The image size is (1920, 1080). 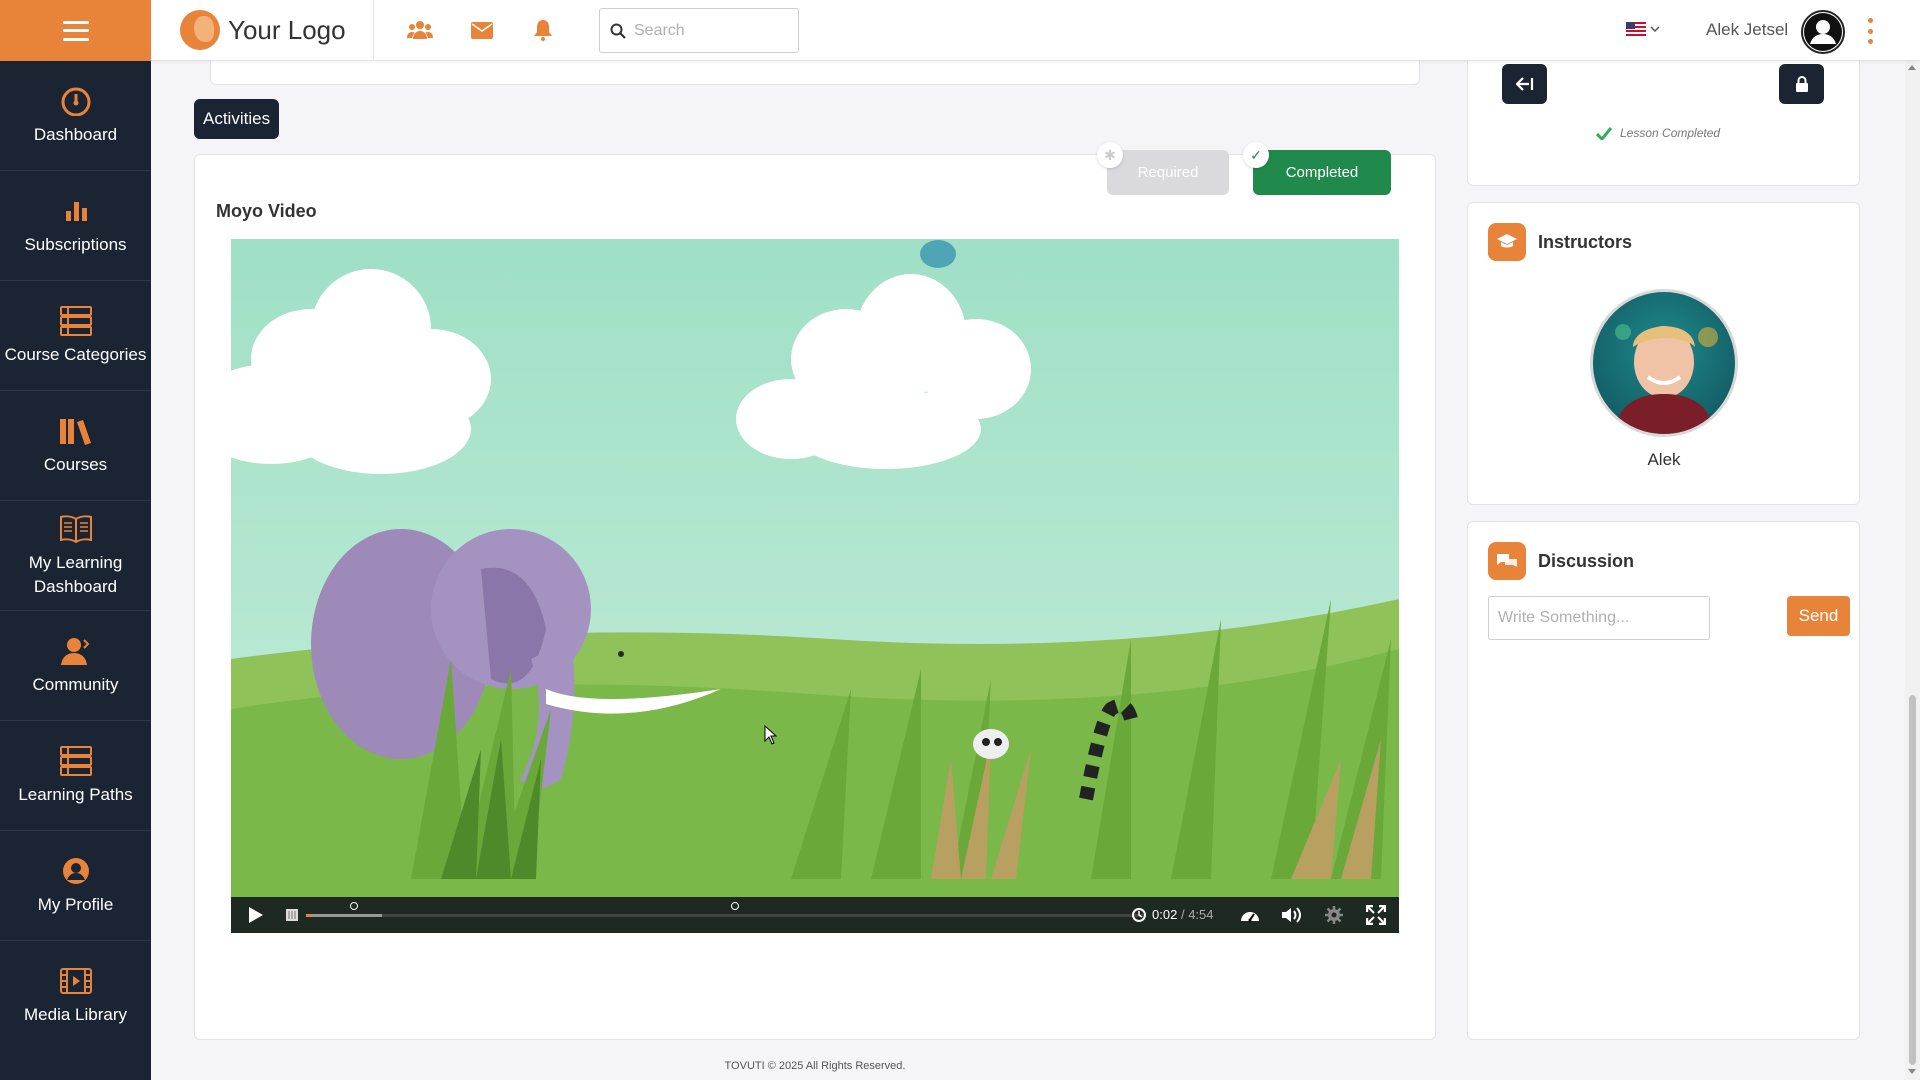 I want to click on chevron-down-icon, so click(x=1655, y=28).